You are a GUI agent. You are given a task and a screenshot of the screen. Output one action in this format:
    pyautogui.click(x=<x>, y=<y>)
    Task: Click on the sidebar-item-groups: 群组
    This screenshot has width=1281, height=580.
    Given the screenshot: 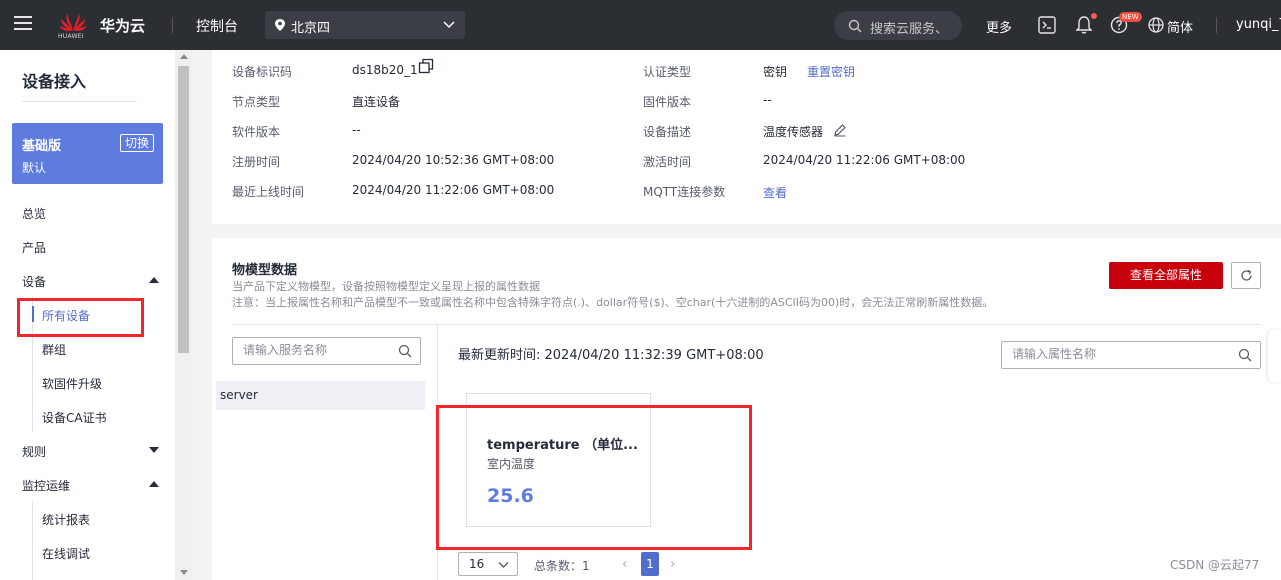 What is the action you would take?
    pyautogui.click(x=54, y=349)
    